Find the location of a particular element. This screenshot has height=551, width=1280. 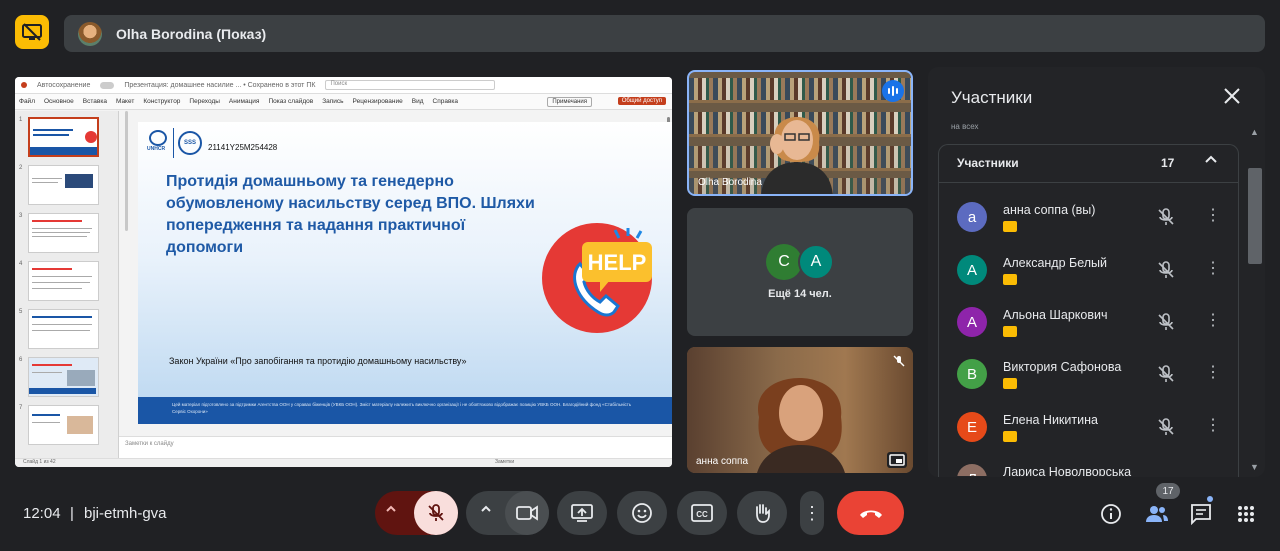

participant-row: Л Лариса Новолворська is located at coordinates (1092, 470).